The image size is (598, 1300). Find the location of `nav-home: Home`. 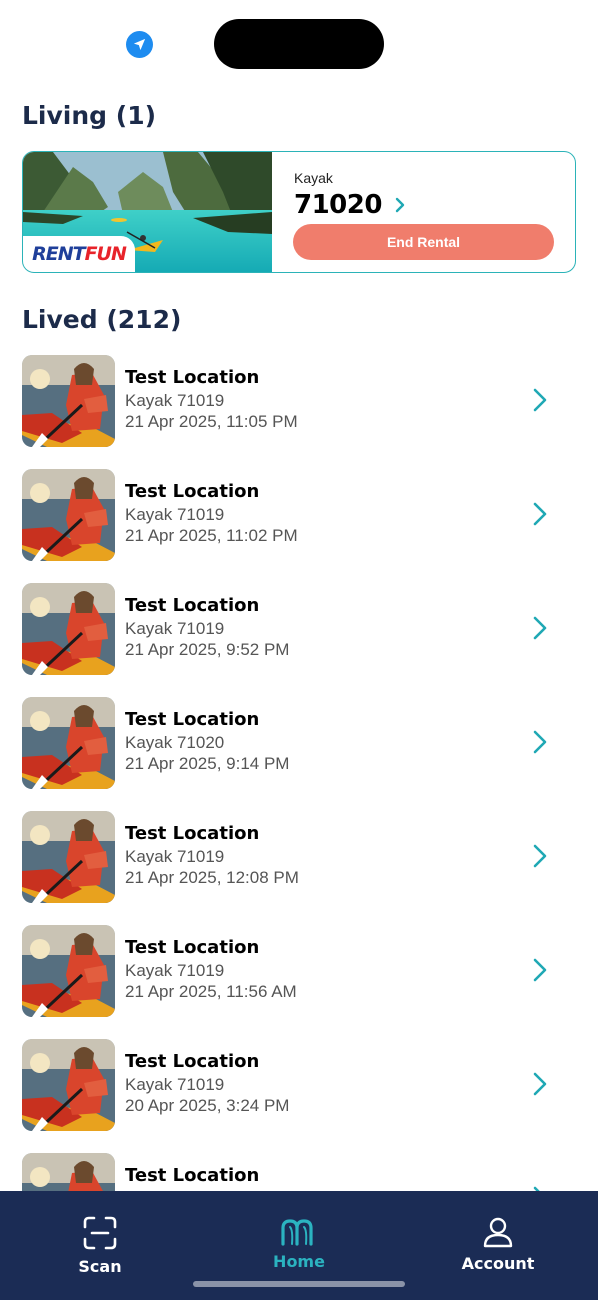

nav-home: Home is located at coordinates (299, 1241).